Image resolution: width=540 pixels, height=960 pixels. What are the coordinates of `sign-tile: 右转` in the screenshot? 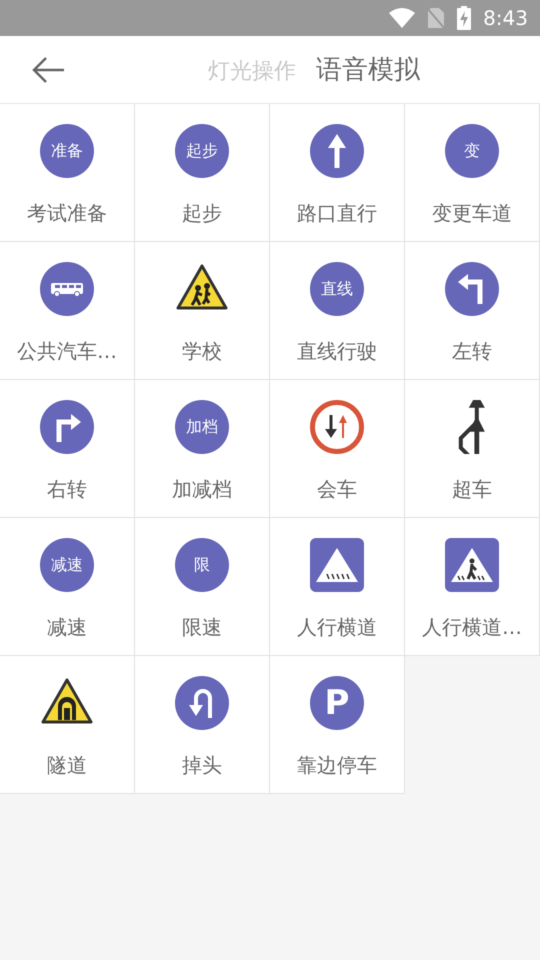 It's located at (67, 449).